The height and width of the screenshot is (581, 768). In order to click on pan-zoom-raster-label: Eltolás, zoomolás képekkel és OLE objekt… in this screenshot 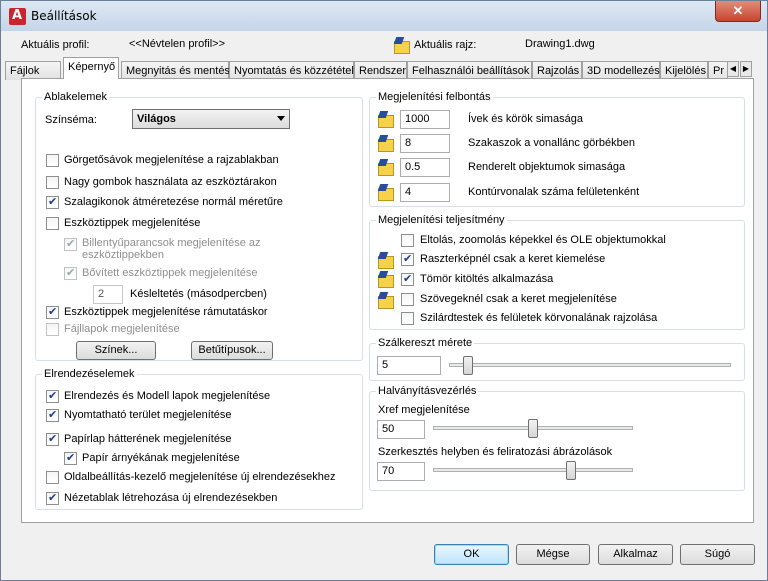, I will do `click(543, 240)`.